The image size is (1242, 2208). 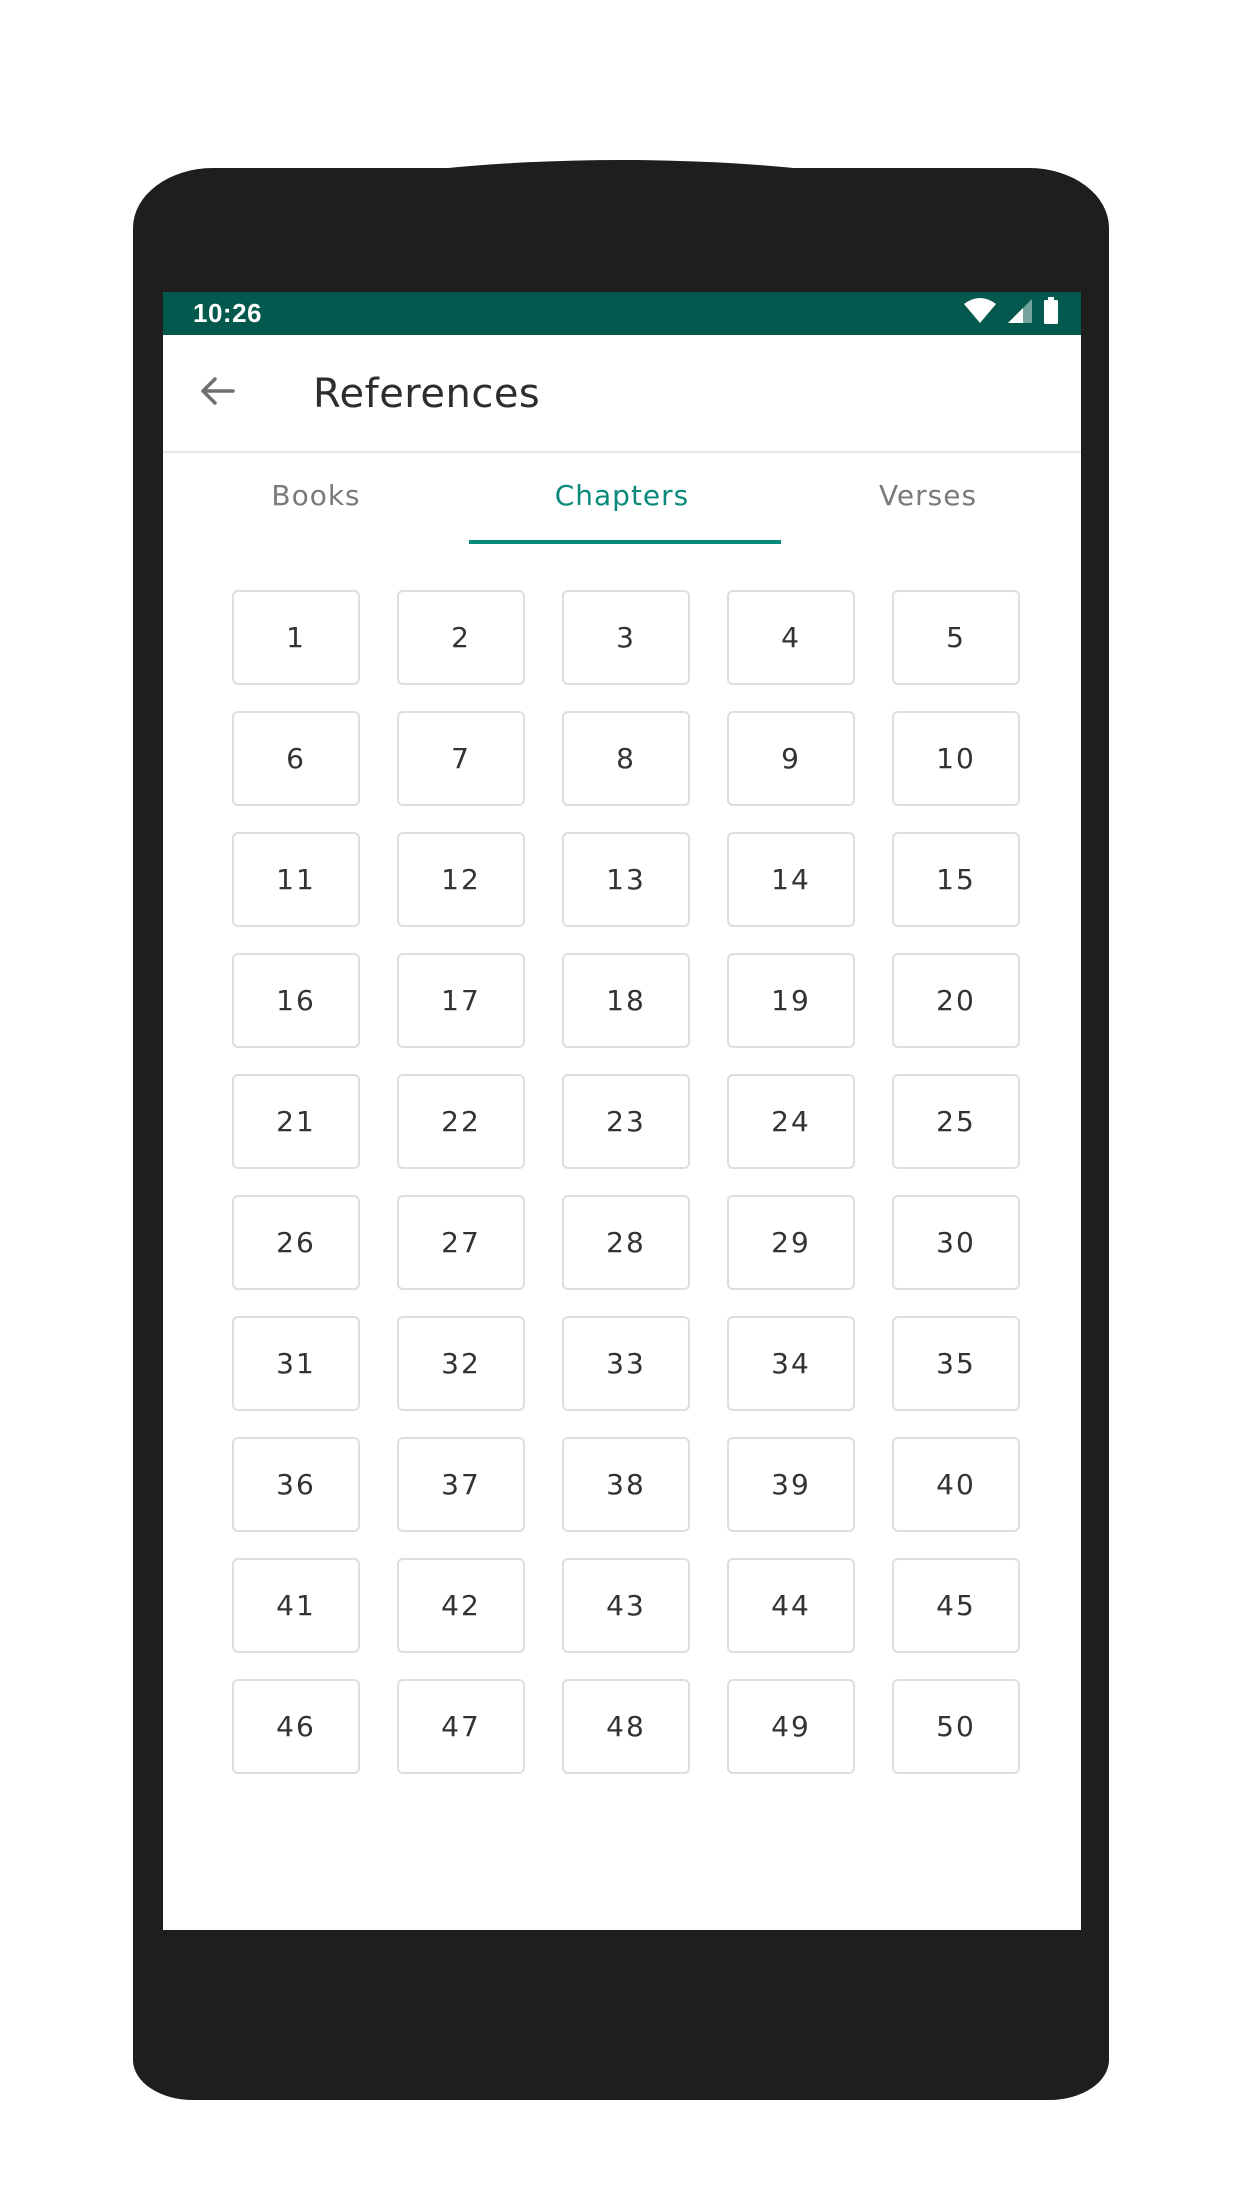 What do you see at coordinates (956, 1121) in the screenshot?
I see `chapter-button: 25` at bounding box center [956, 1121].